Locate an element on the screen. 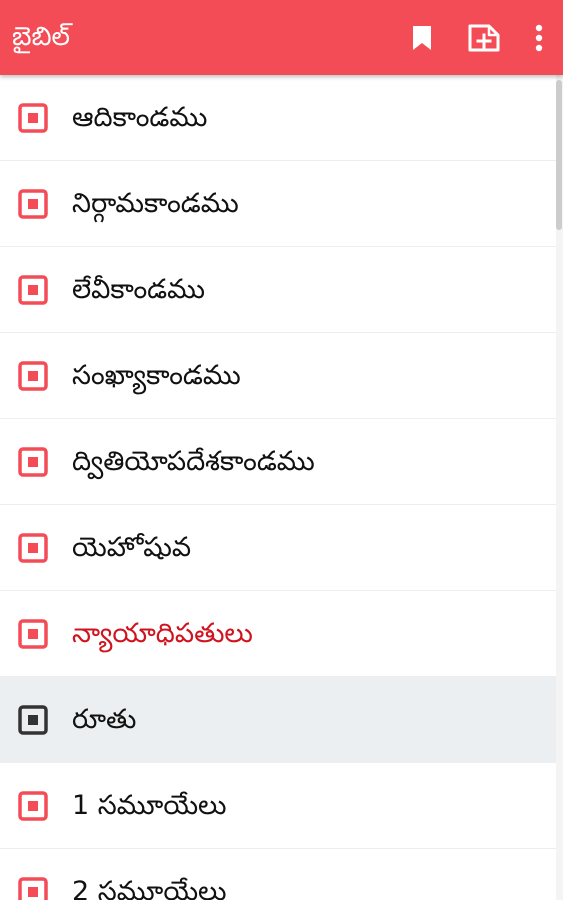 The height and width of the screenshot is (900, 563). book-title: లేవీకాండము is located at coordinates (139, 289).